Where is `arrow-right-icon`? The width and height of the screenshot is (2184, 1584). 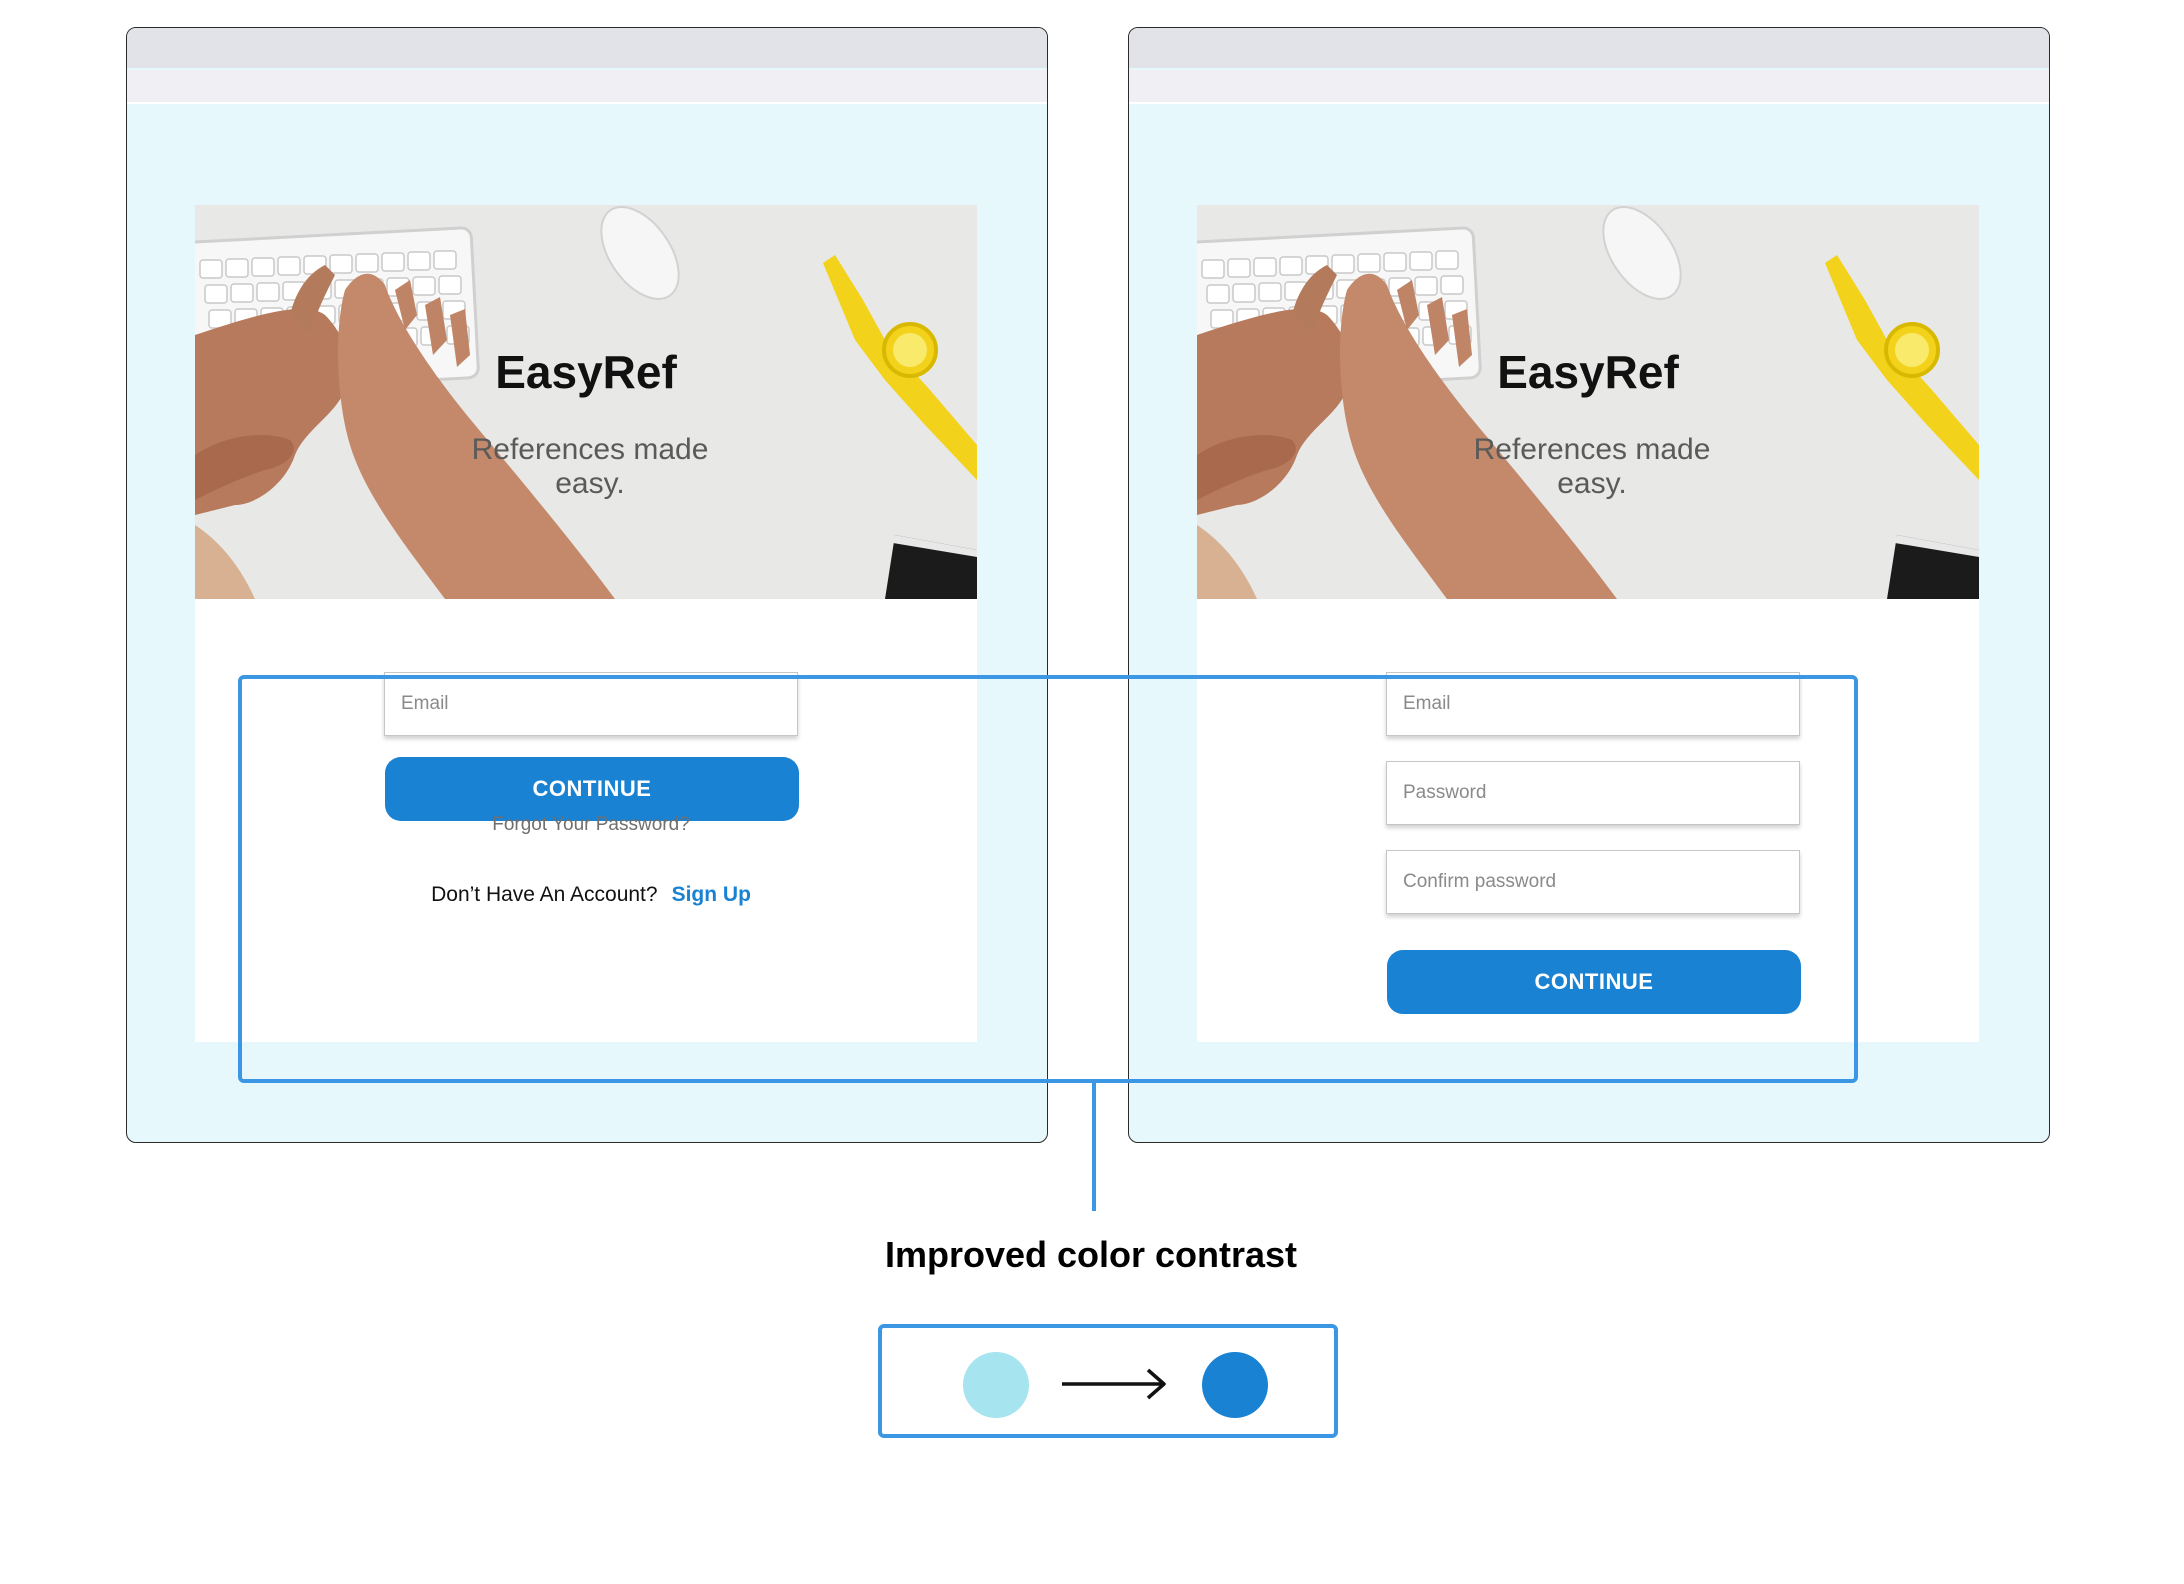 arrow-right-icon is located at coordinates (1114, 1384).